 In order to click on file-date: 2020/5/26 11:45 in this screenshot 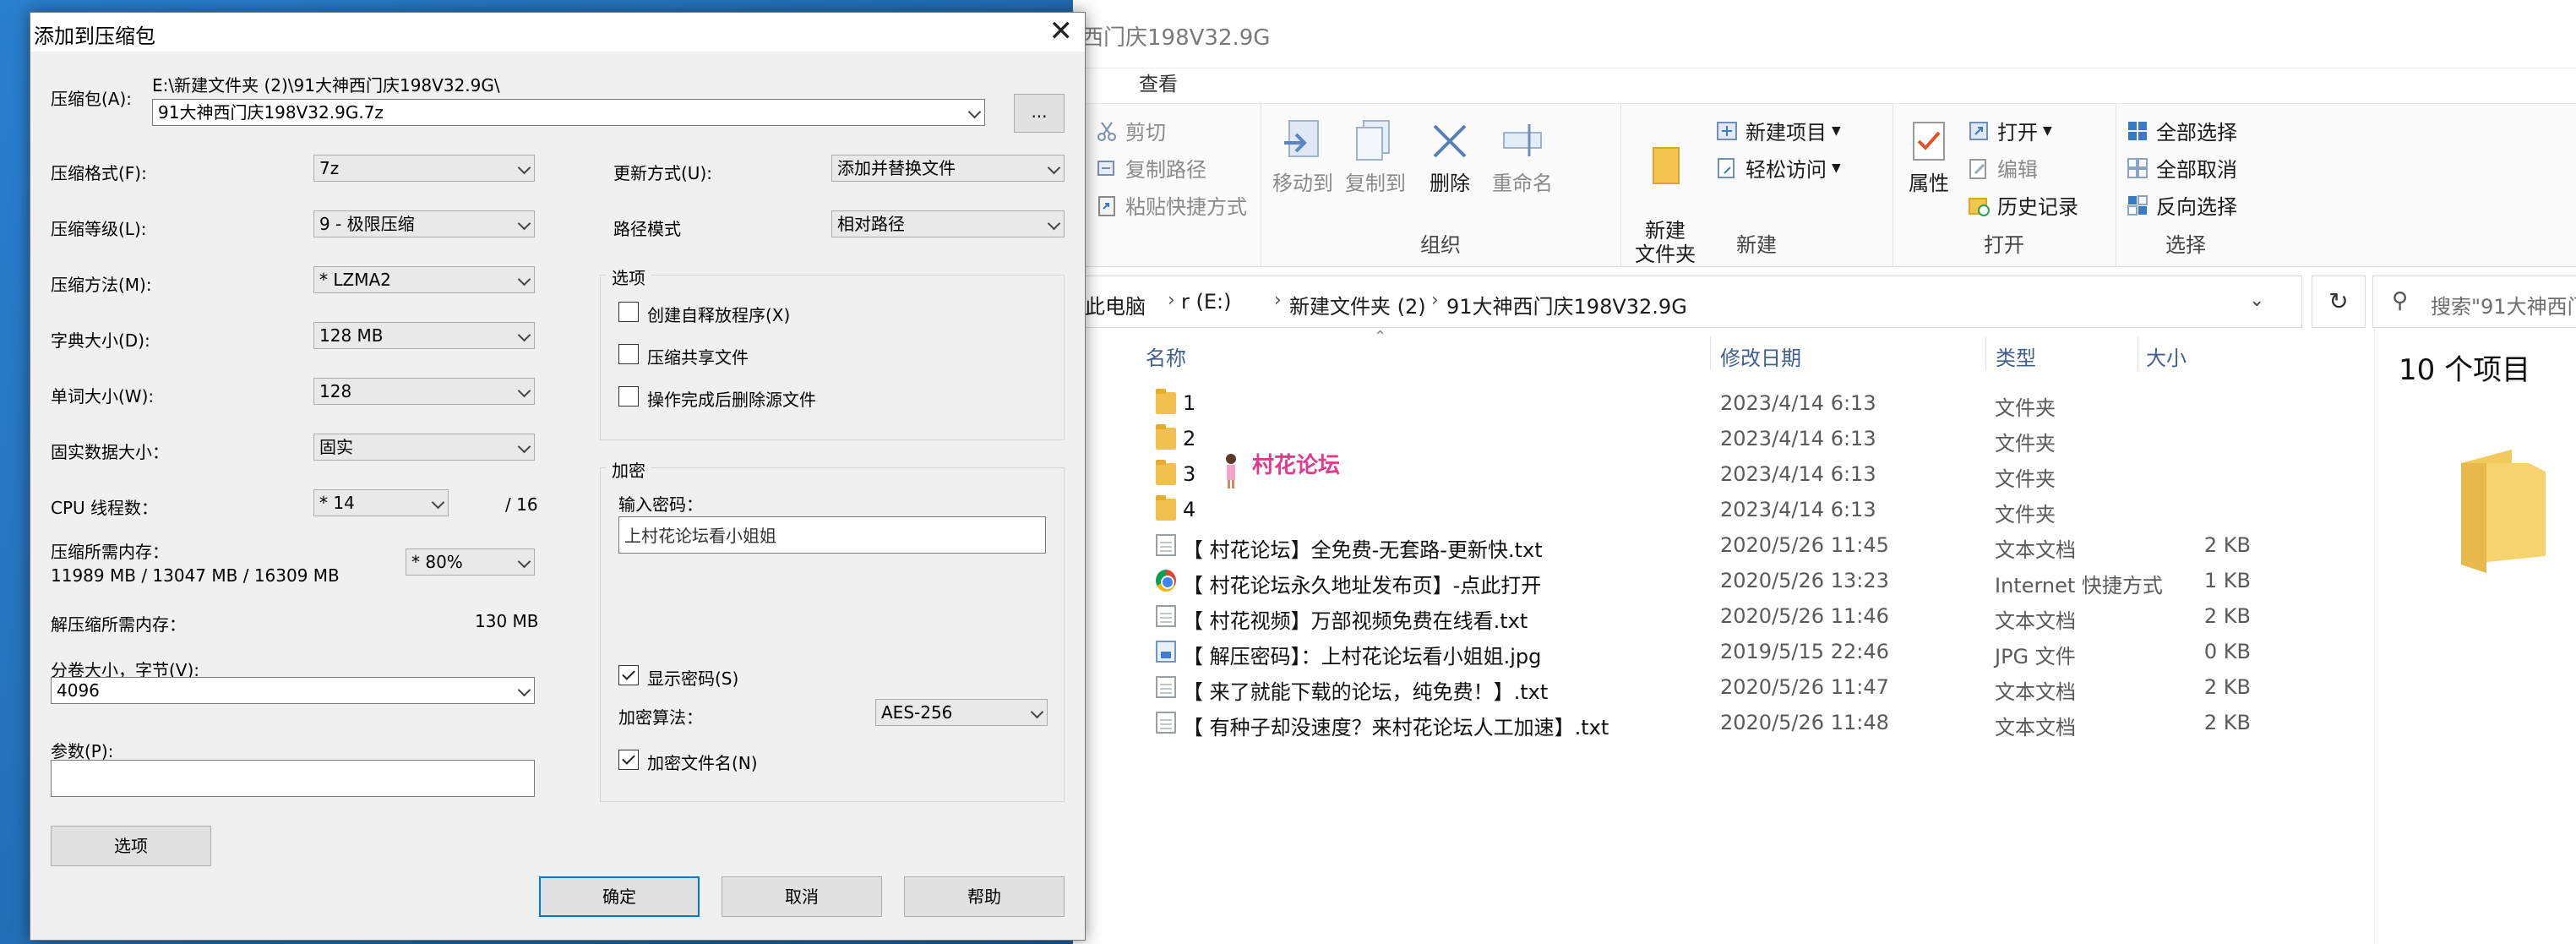, I will do `click(1804, 545)`.